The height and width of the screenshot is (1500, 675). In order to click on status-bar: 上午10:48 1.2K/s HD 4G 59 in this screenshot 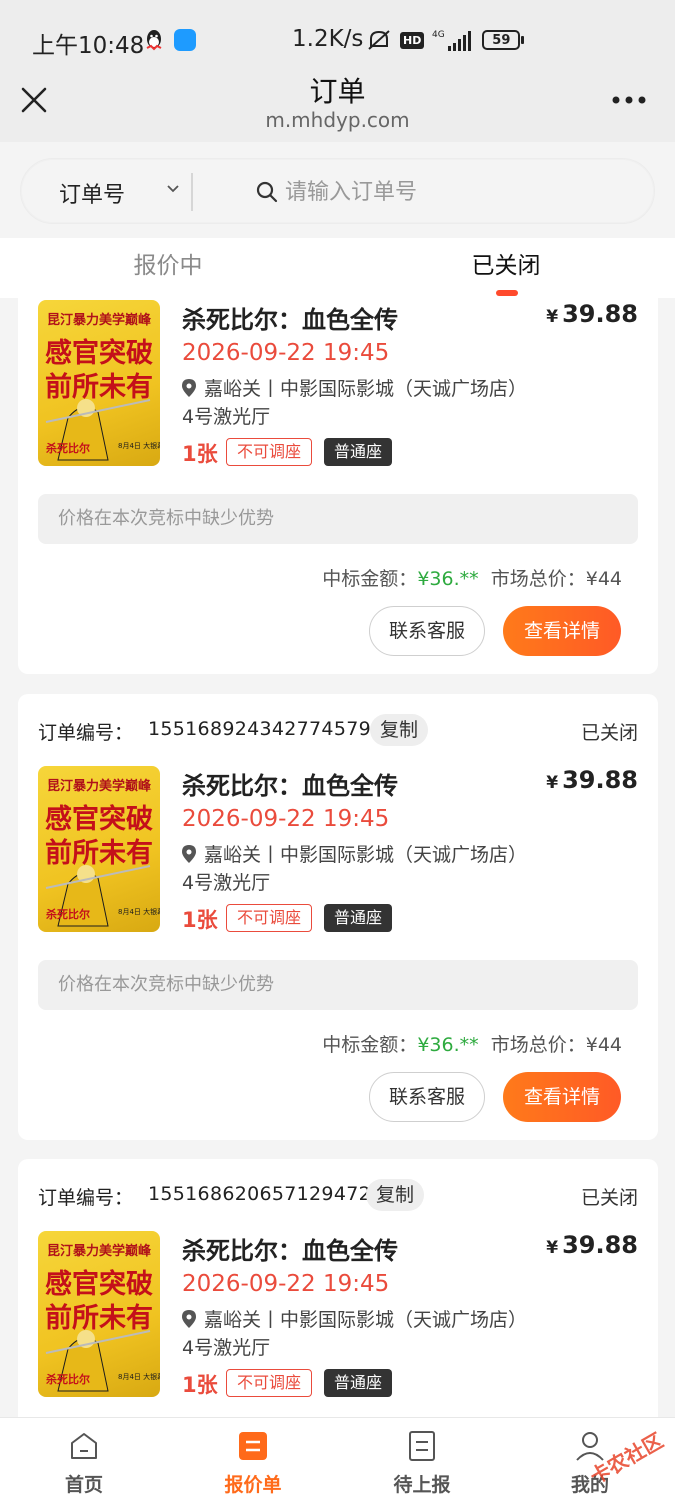, I will do `click(337, 40)`.